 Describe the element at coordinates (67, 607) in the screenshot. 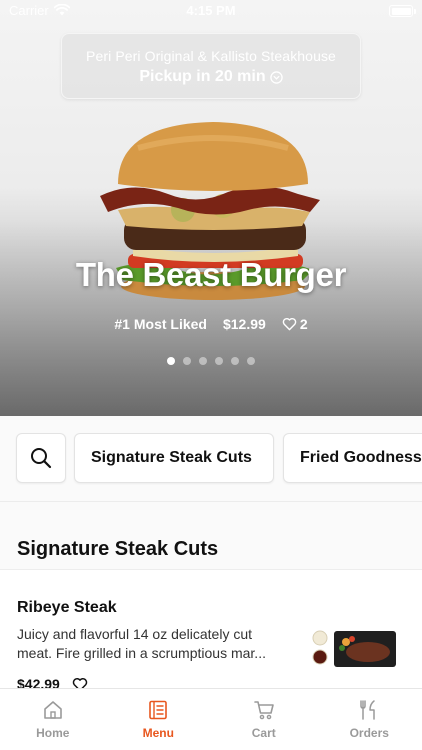

I see `item-name: Ribeye Steak` at that location.